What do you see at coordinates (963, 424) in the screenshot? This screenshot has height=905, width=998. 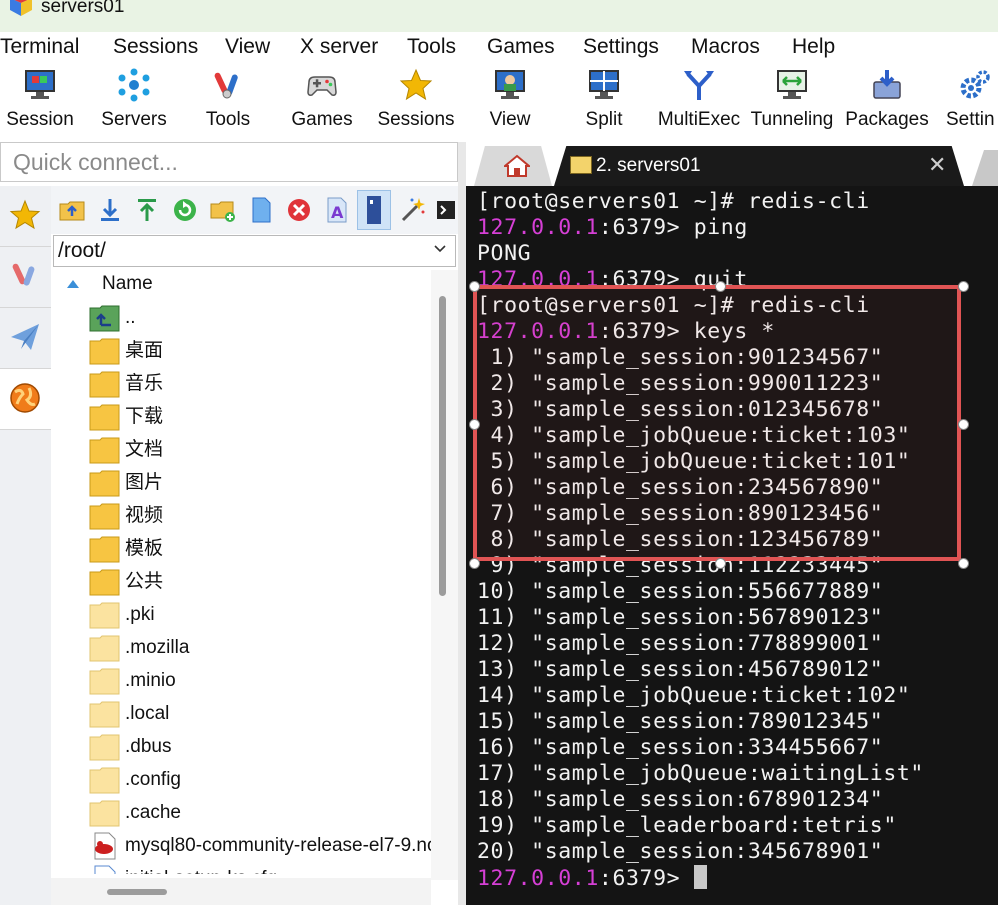 I see `resize-handle-right` at bounding box center [963, 424].